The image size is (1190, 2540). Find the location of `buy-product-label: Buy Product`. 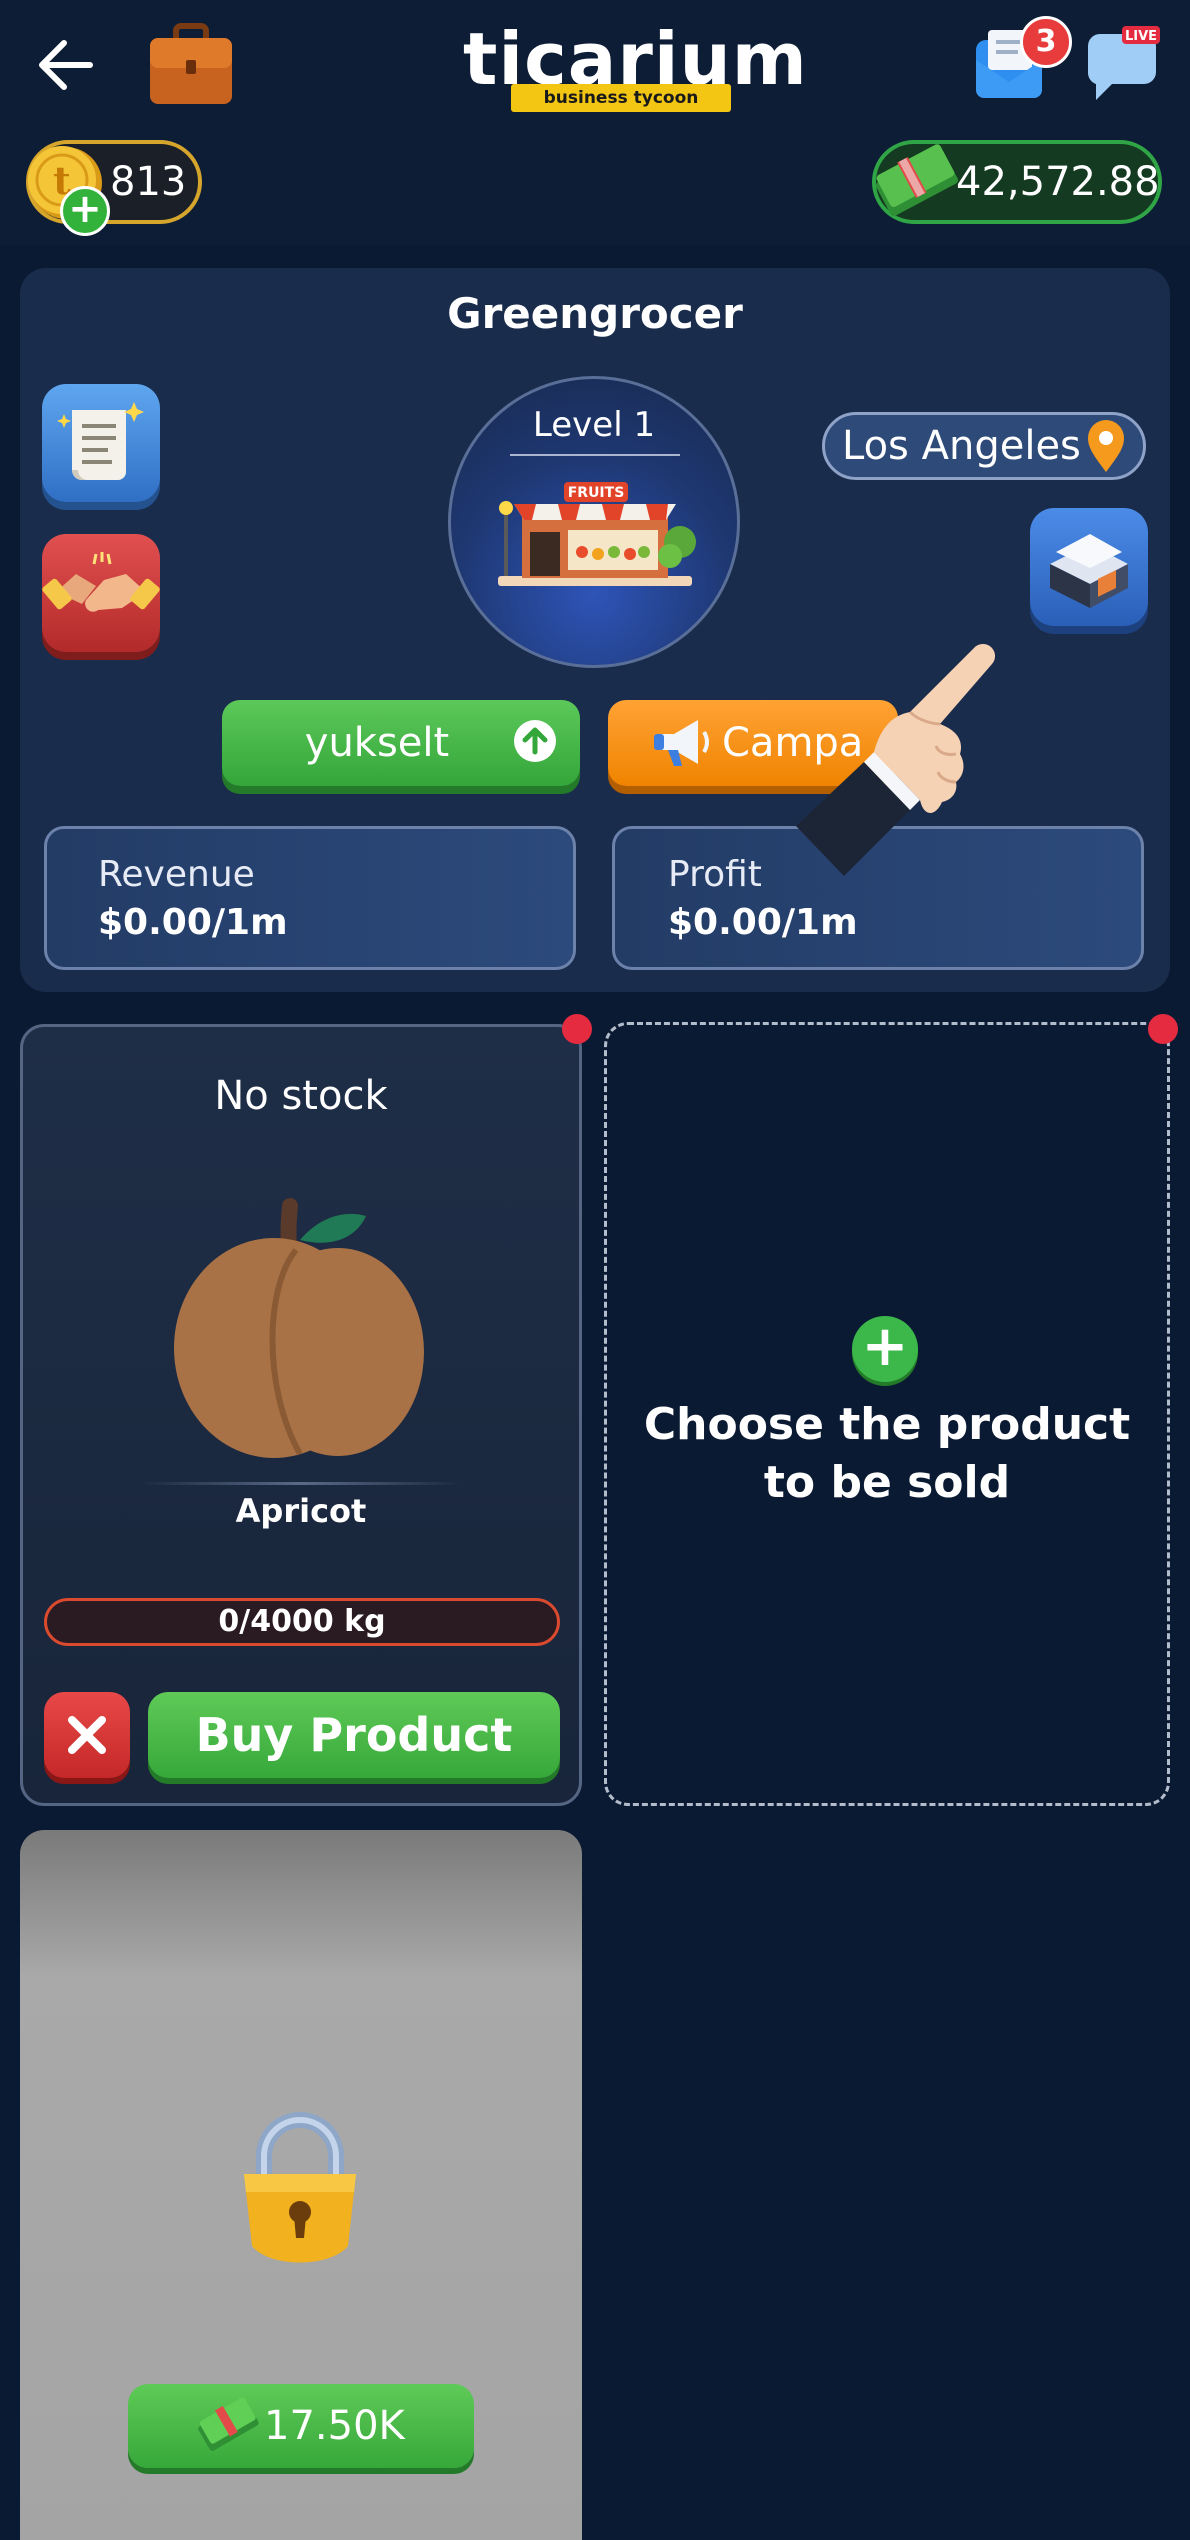

buy-product-label: Buy Product is located at coordinates (354, 1735).